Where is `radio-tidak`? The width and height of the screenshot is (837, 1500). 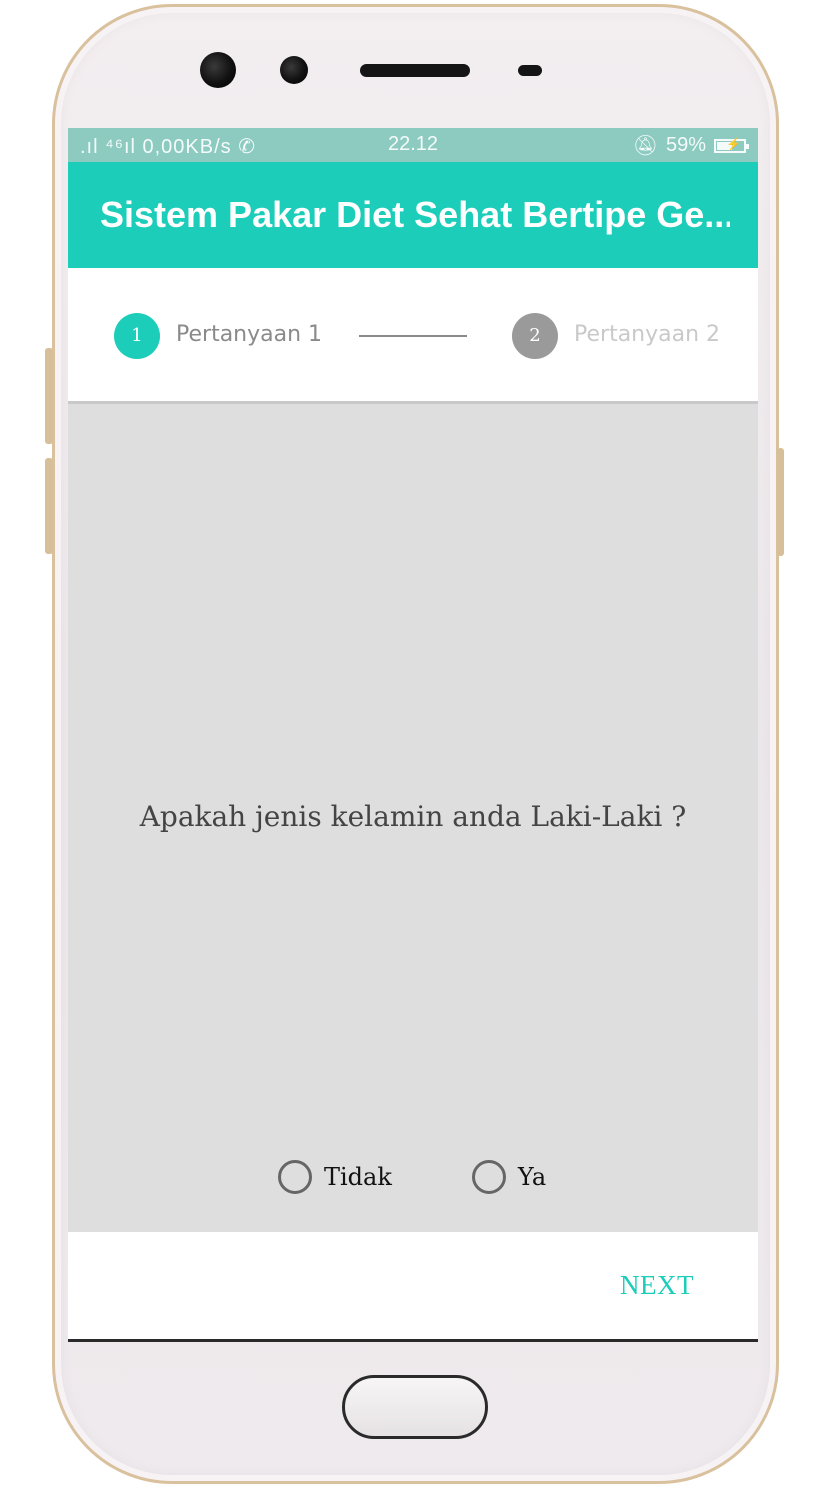
radio-tidak is located at coordinates (295, 1177).